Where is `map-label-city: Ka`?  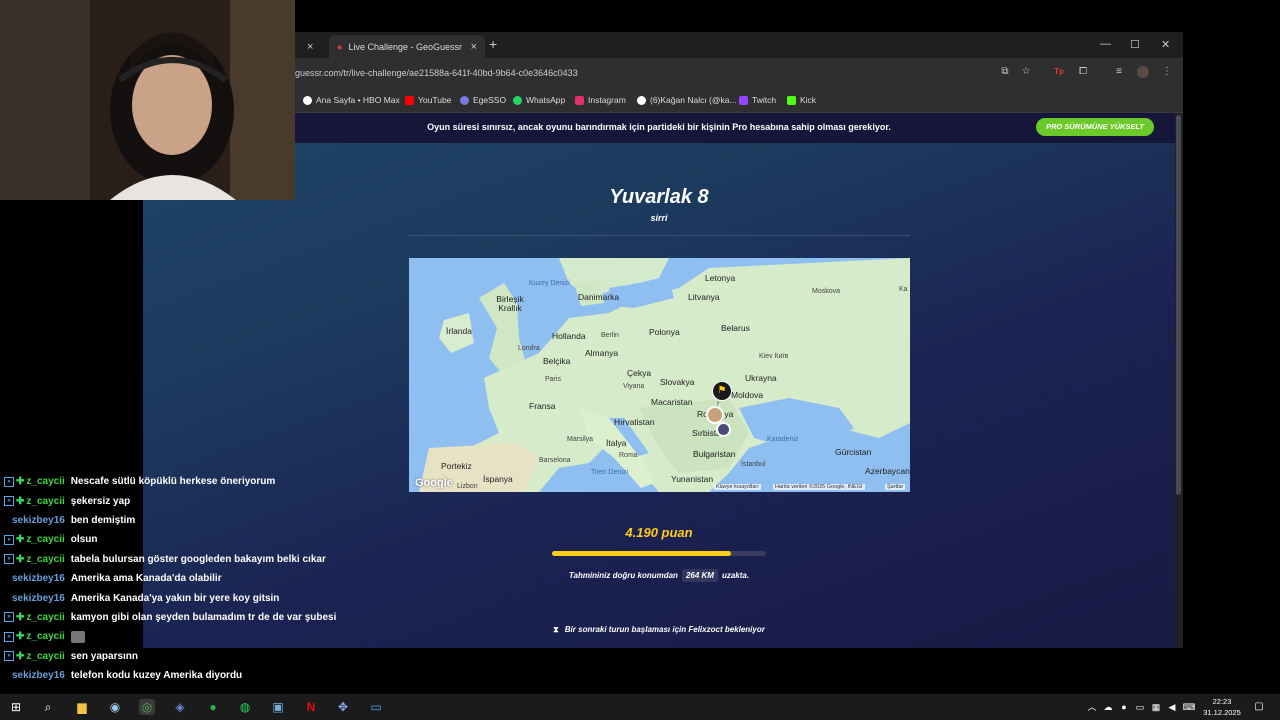 map-label-city: Ka is located at coordinates (903, 289).